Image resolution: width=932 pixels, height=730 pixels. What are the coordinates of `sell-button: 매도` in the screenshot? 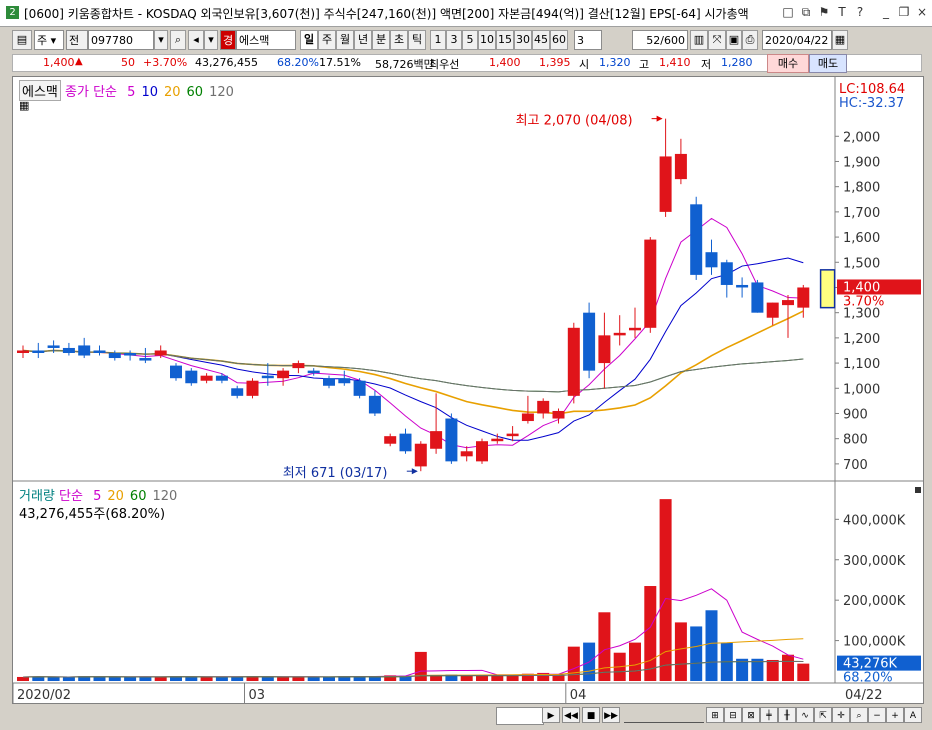 It's located at (828, 63).